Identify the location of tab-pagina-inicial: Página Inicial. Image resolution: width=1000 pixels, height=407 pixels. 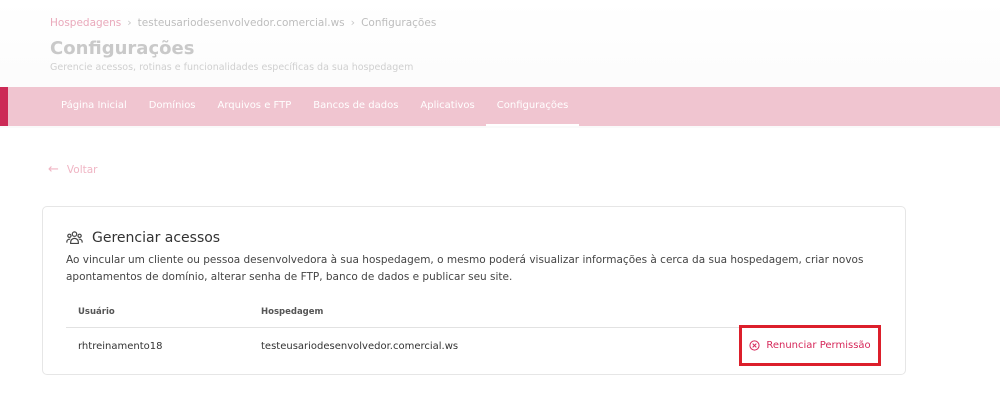
(94, 106).